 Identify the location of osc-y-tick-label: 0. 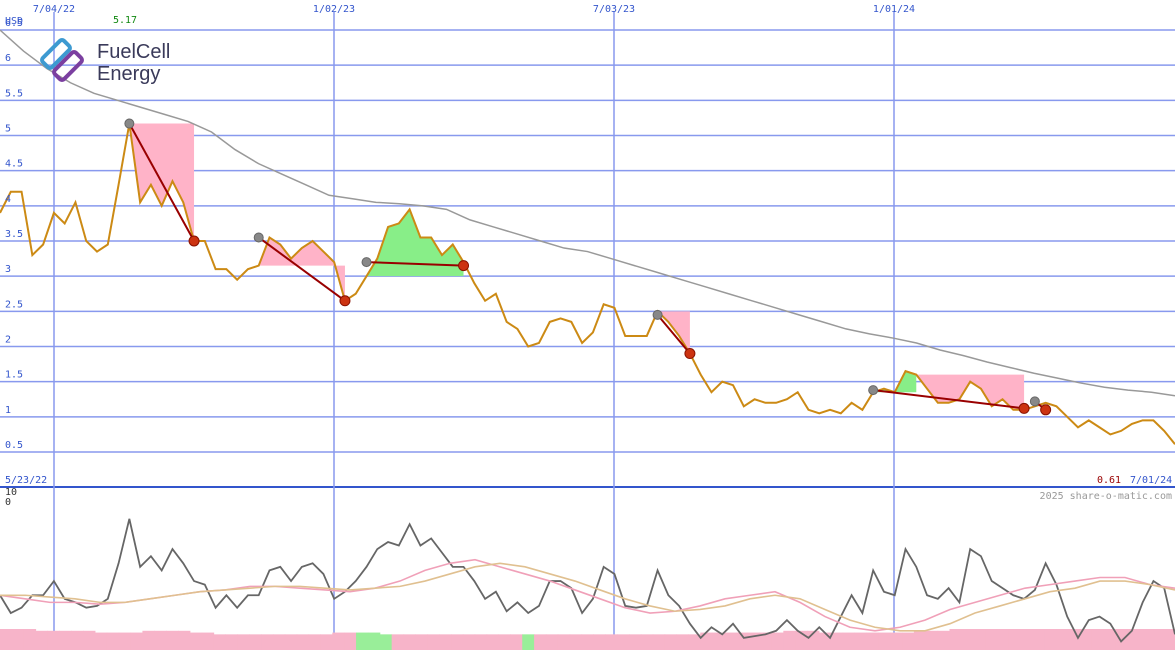
(8, 502).